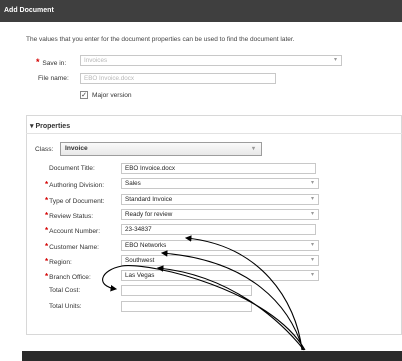  What do you see at coordinates (212, 356) in the screenshot?
I see `footer-bar` at bounding box center [212, 356].